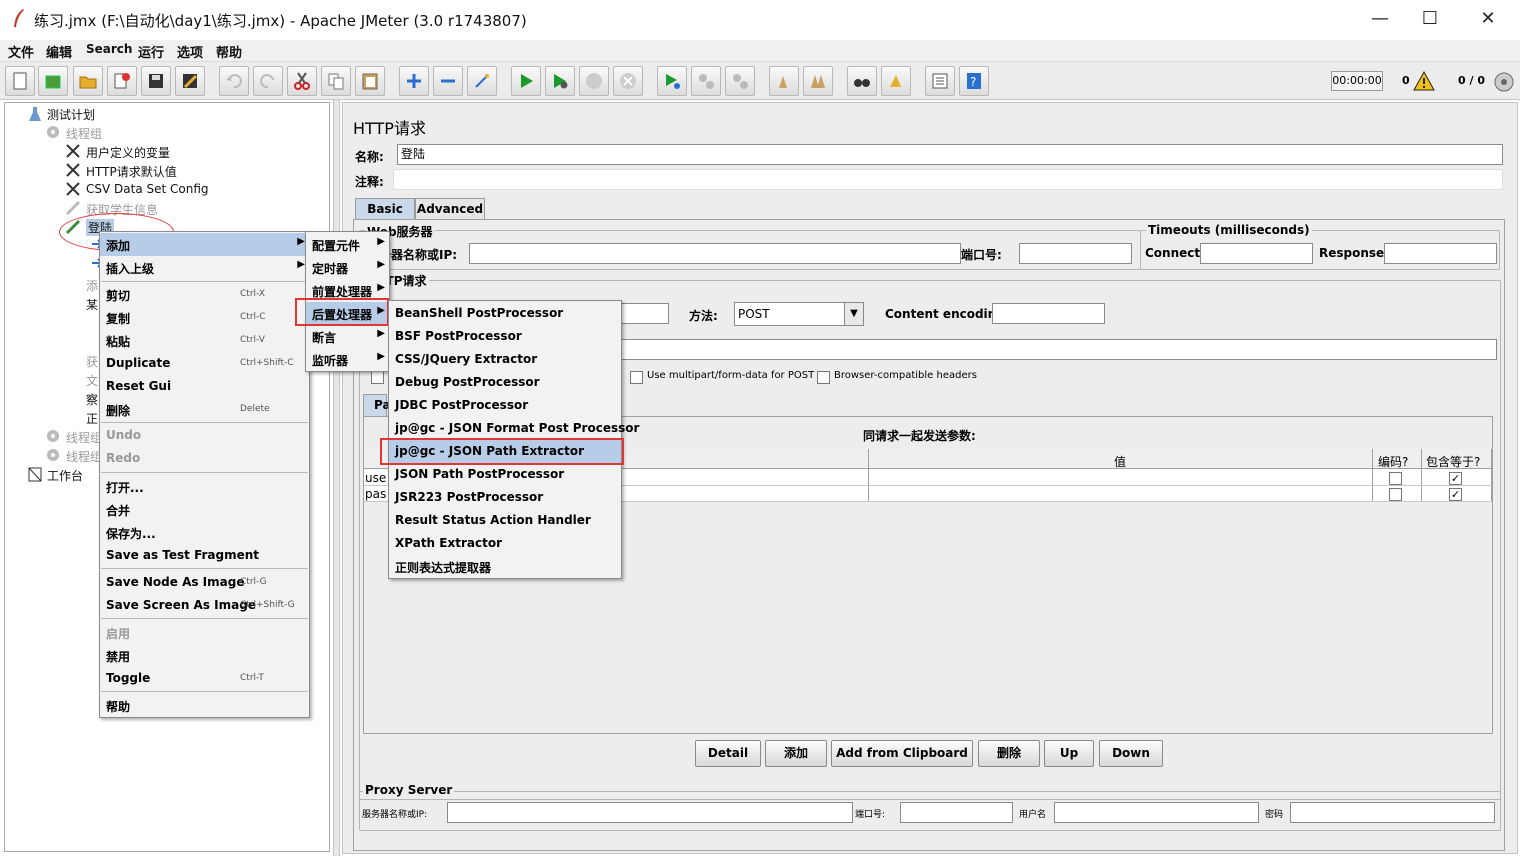 The width and height of the screenshot is (1520, 856). Describe the element at coordinates (375, 478) in the screenshot. I see `row-name-user: use` at that location.